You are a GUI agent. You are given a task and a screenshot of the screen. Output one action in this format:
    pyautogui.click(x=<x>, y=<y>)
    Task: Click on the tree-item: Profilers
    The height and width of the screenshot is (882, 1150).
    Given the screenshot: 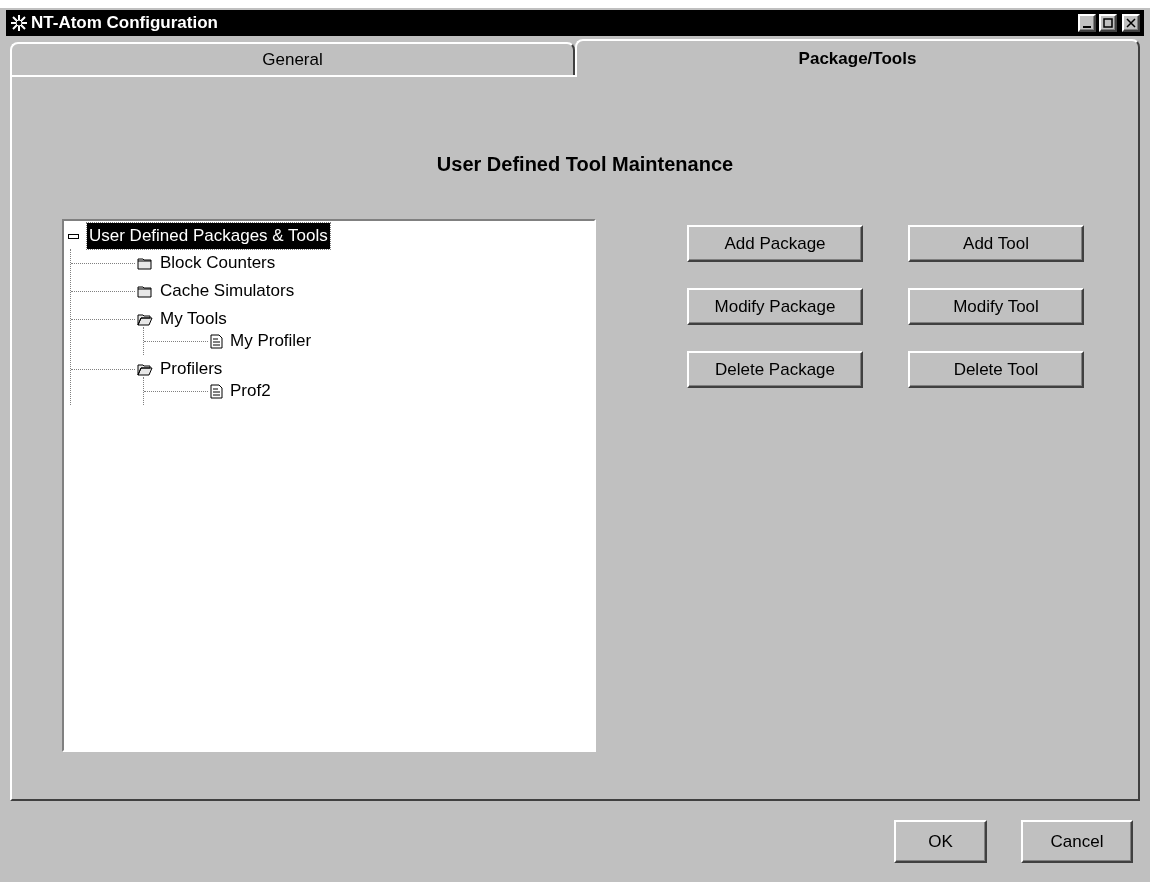 What is the action you would take?
    pyautogui.click(x=191, y=369)
    